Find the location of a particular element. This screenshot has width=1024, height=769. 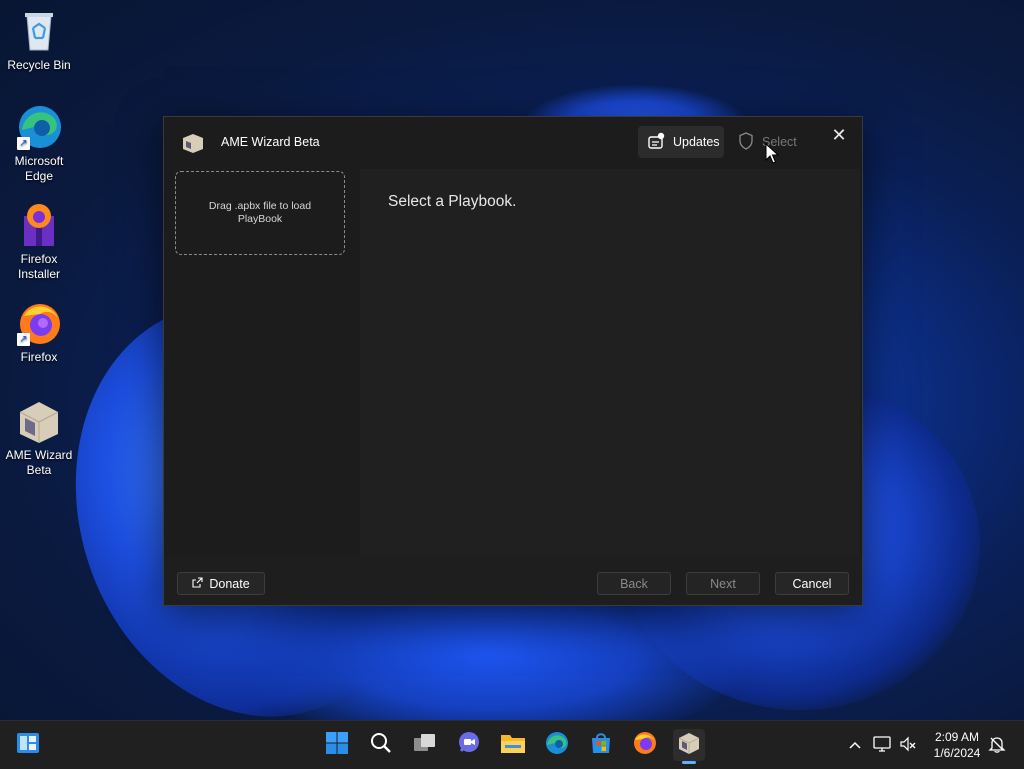

window-title: AME Wizard Beta is located at coordinates (270, 142).